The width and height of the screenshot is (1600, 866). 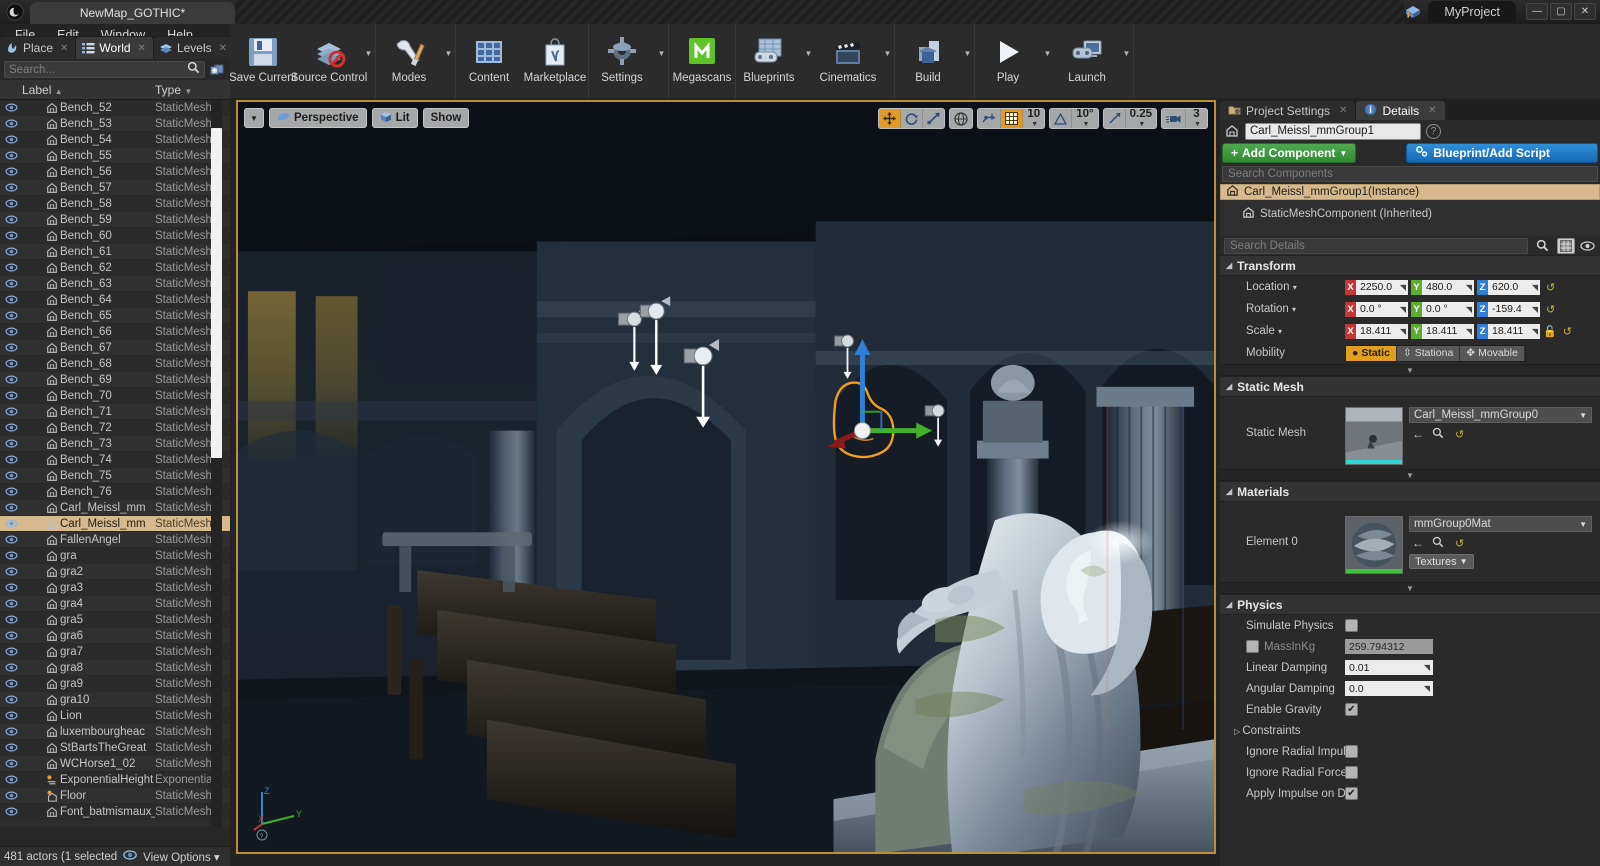 What do you see at coordinates (1500, 415) in the screenshot?
I see `static-mesh-asset-selector: Carl_Meissl_mmGroup0 ▼` at bounding box center [1500, 415].